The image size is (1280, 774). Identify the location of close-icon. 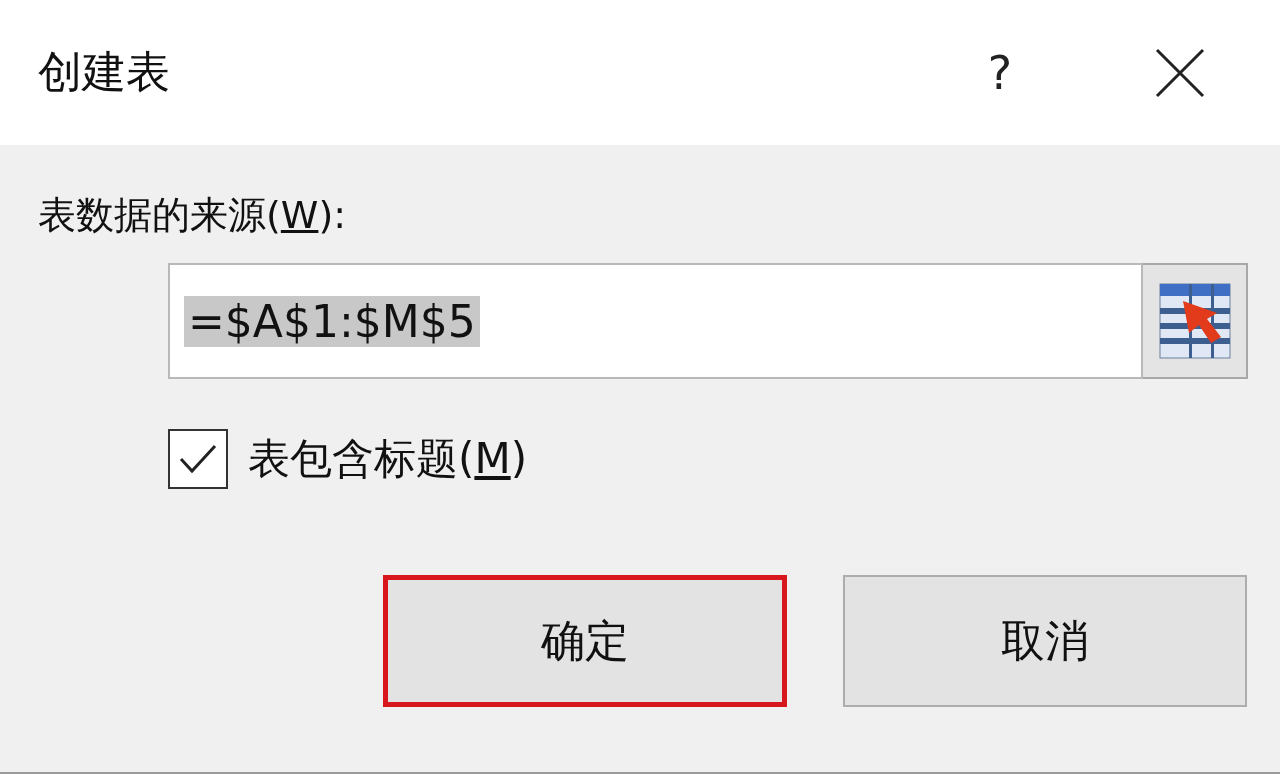
(1180, 72).